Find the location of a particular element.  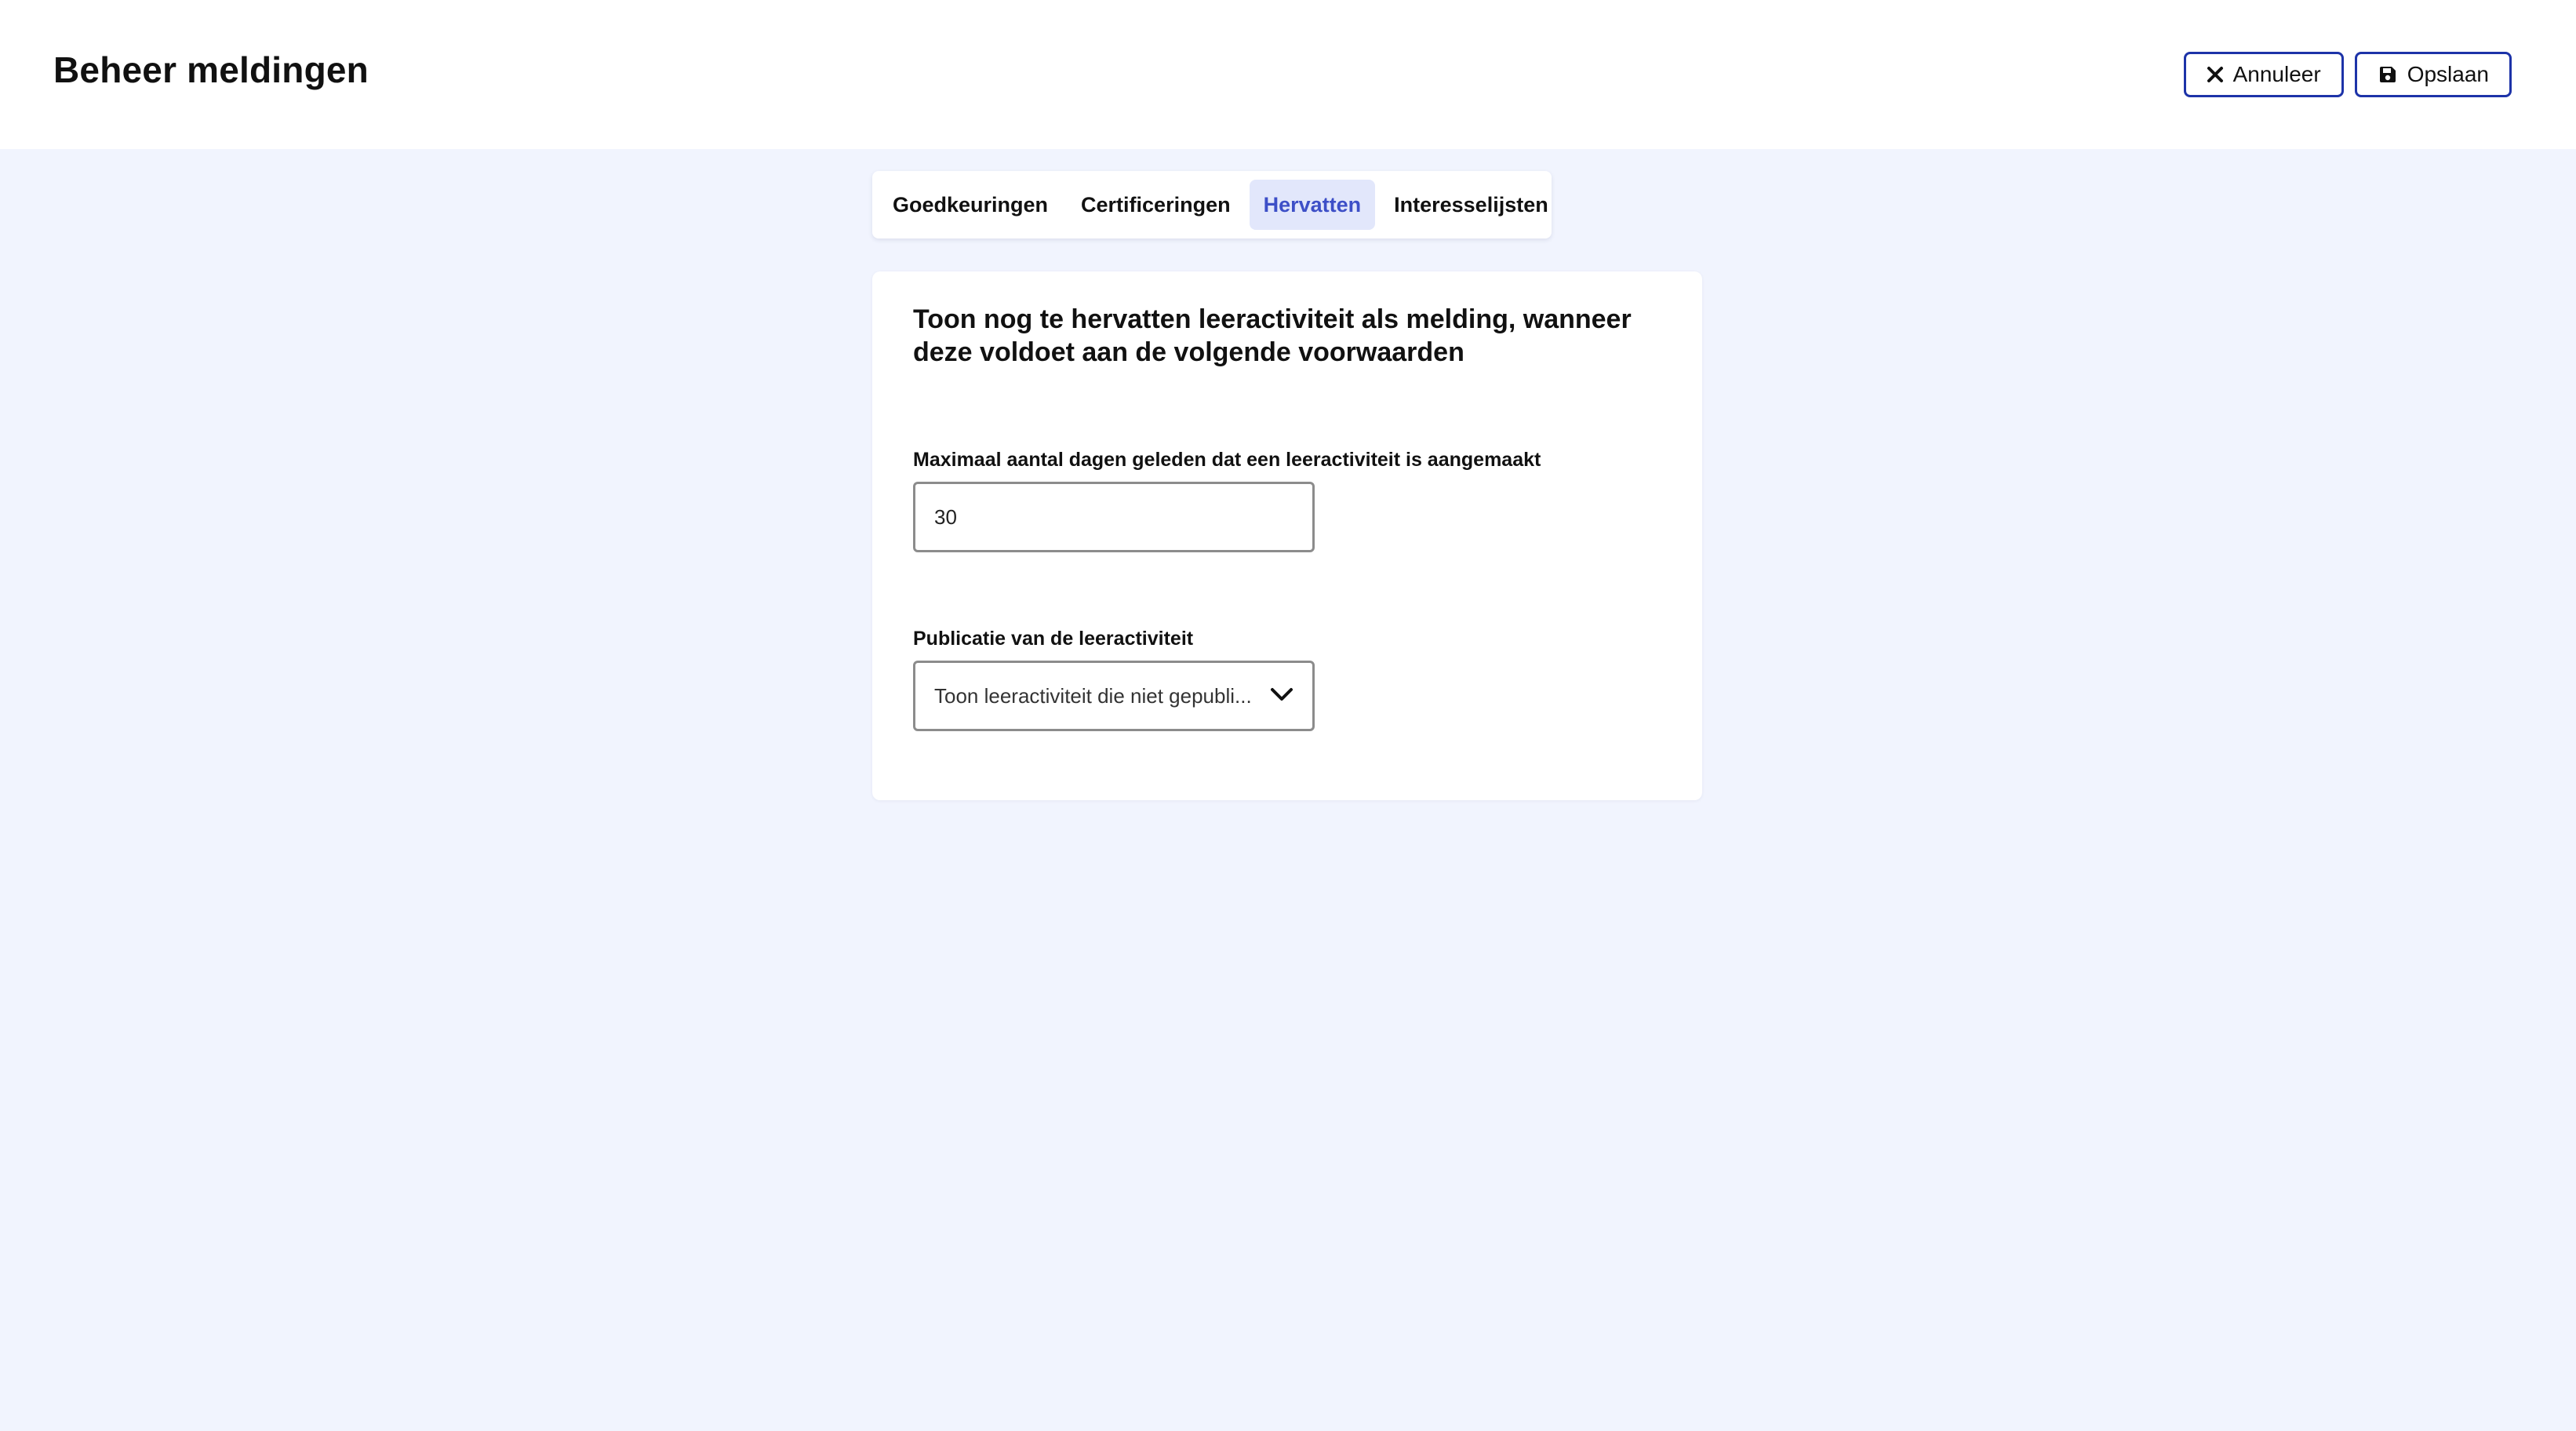

save-icon is located at coordinates (2388, 74).